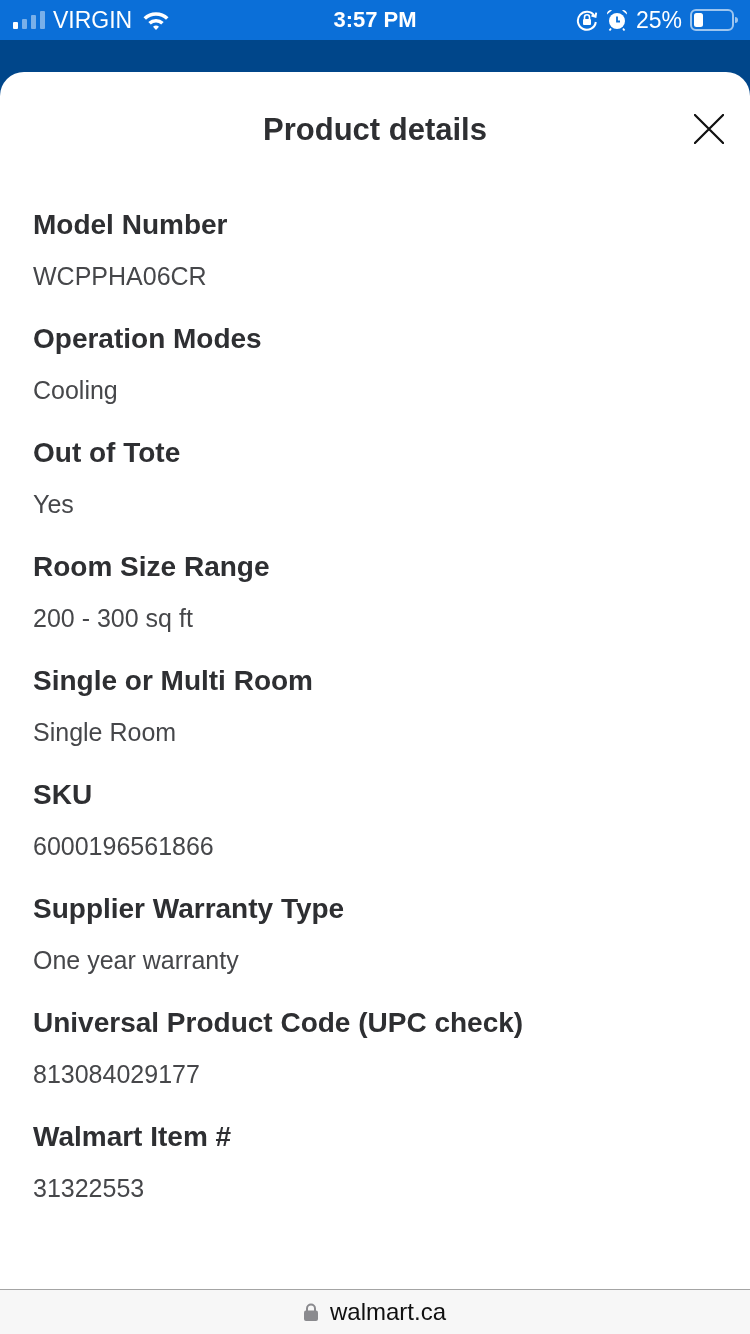  Describe the element at coordinates (131, 225) in the screenshot. I see `detail-label: Model Number` at that location.